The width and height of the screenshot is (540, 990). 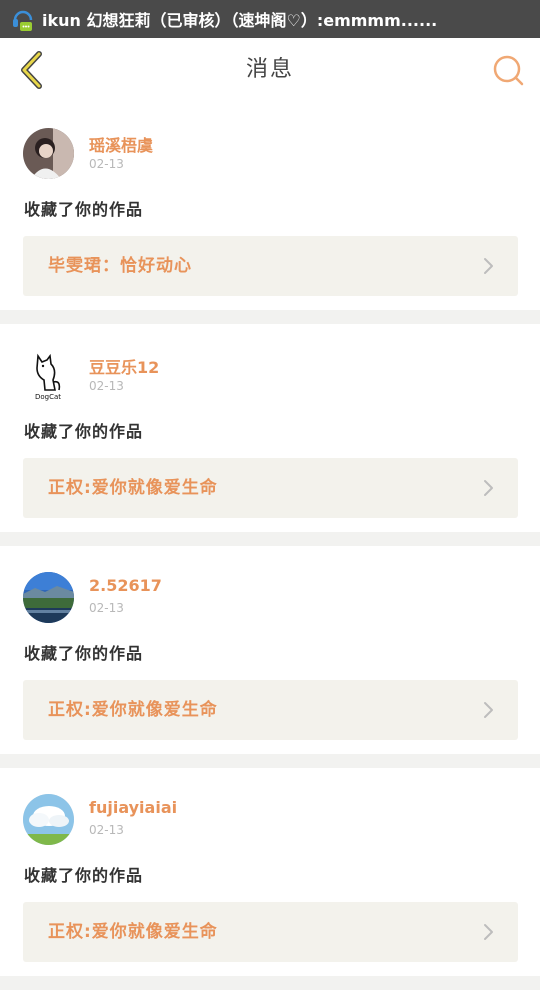 I want to click on avatar: DogCat, so click(x=48, y=375).